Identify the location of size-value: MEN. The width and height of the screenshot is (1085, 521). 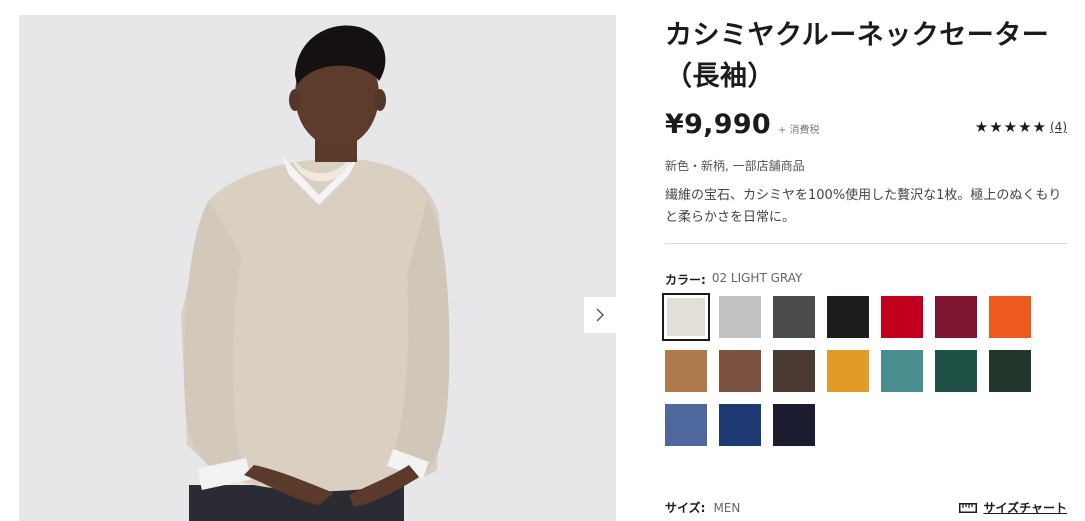
(727, 507).